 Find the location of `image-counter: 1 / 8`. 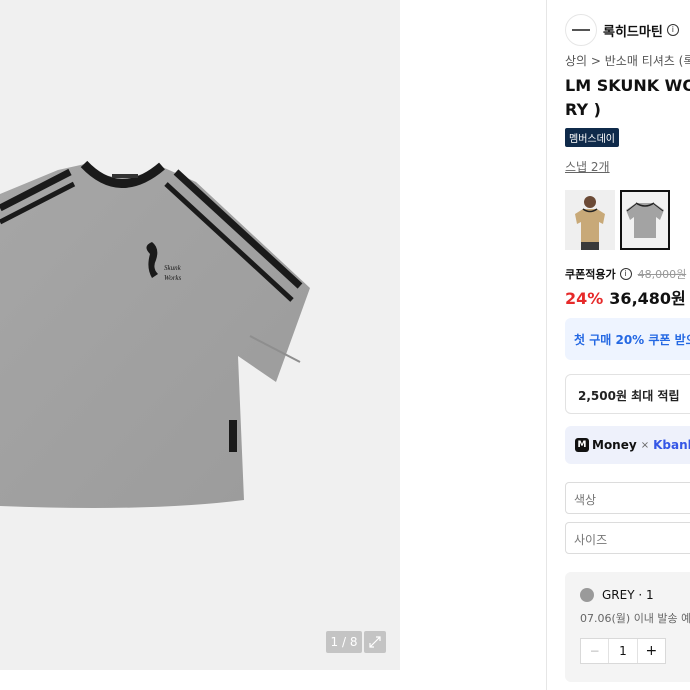

image-counter: 1 / 8 is located at coordinates (344, 642).